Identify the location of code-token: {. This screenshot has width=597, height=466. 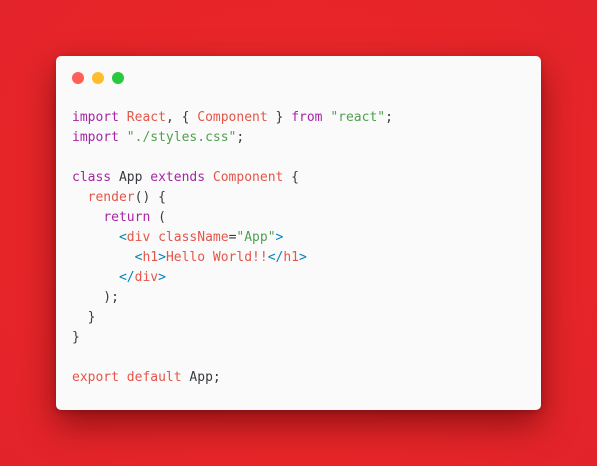
(291, 177).